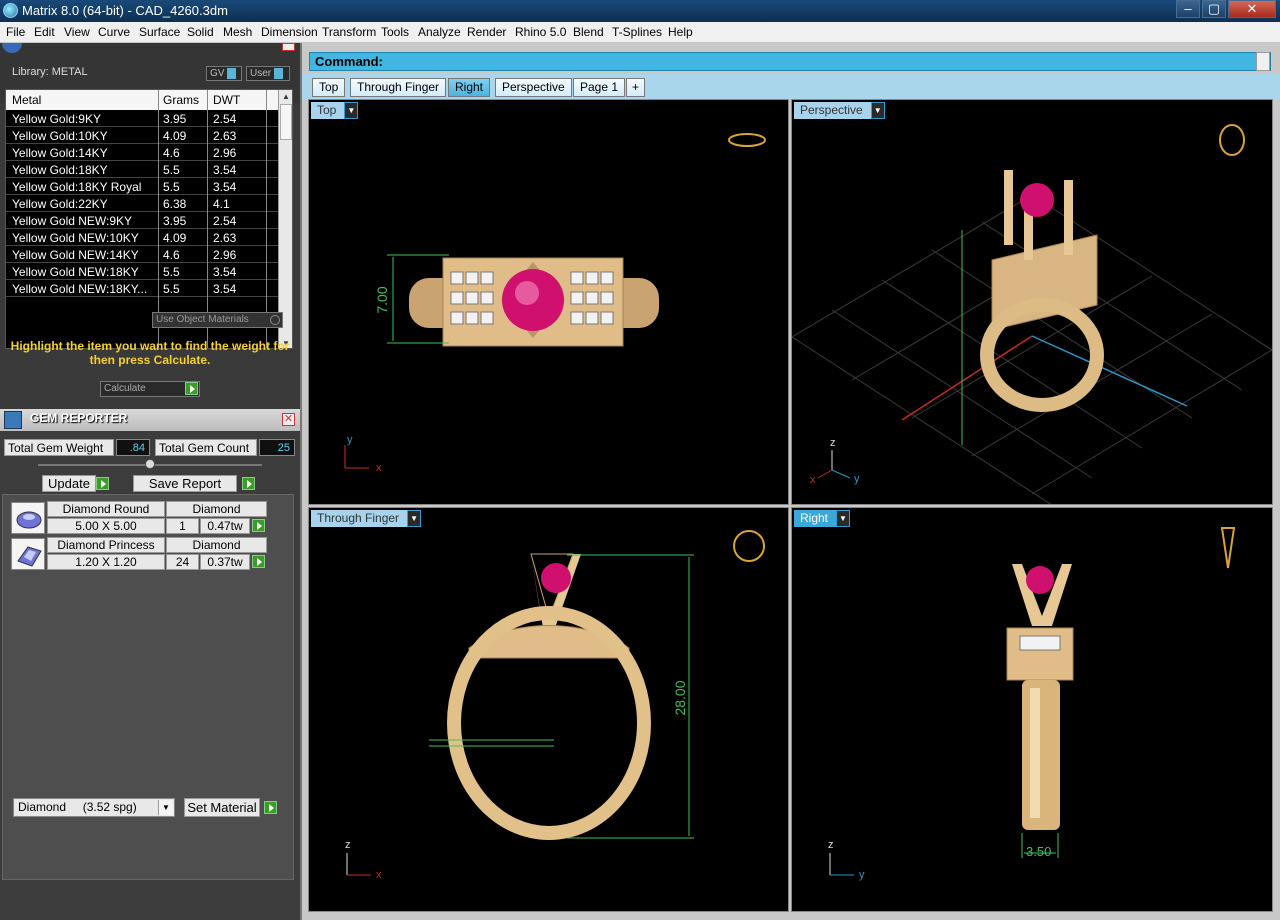 This screenshot has height=920, width=1280. Describe the element at coordinates (159, 32) in the screenshot. I see `menu-surface: Surface` at that location.